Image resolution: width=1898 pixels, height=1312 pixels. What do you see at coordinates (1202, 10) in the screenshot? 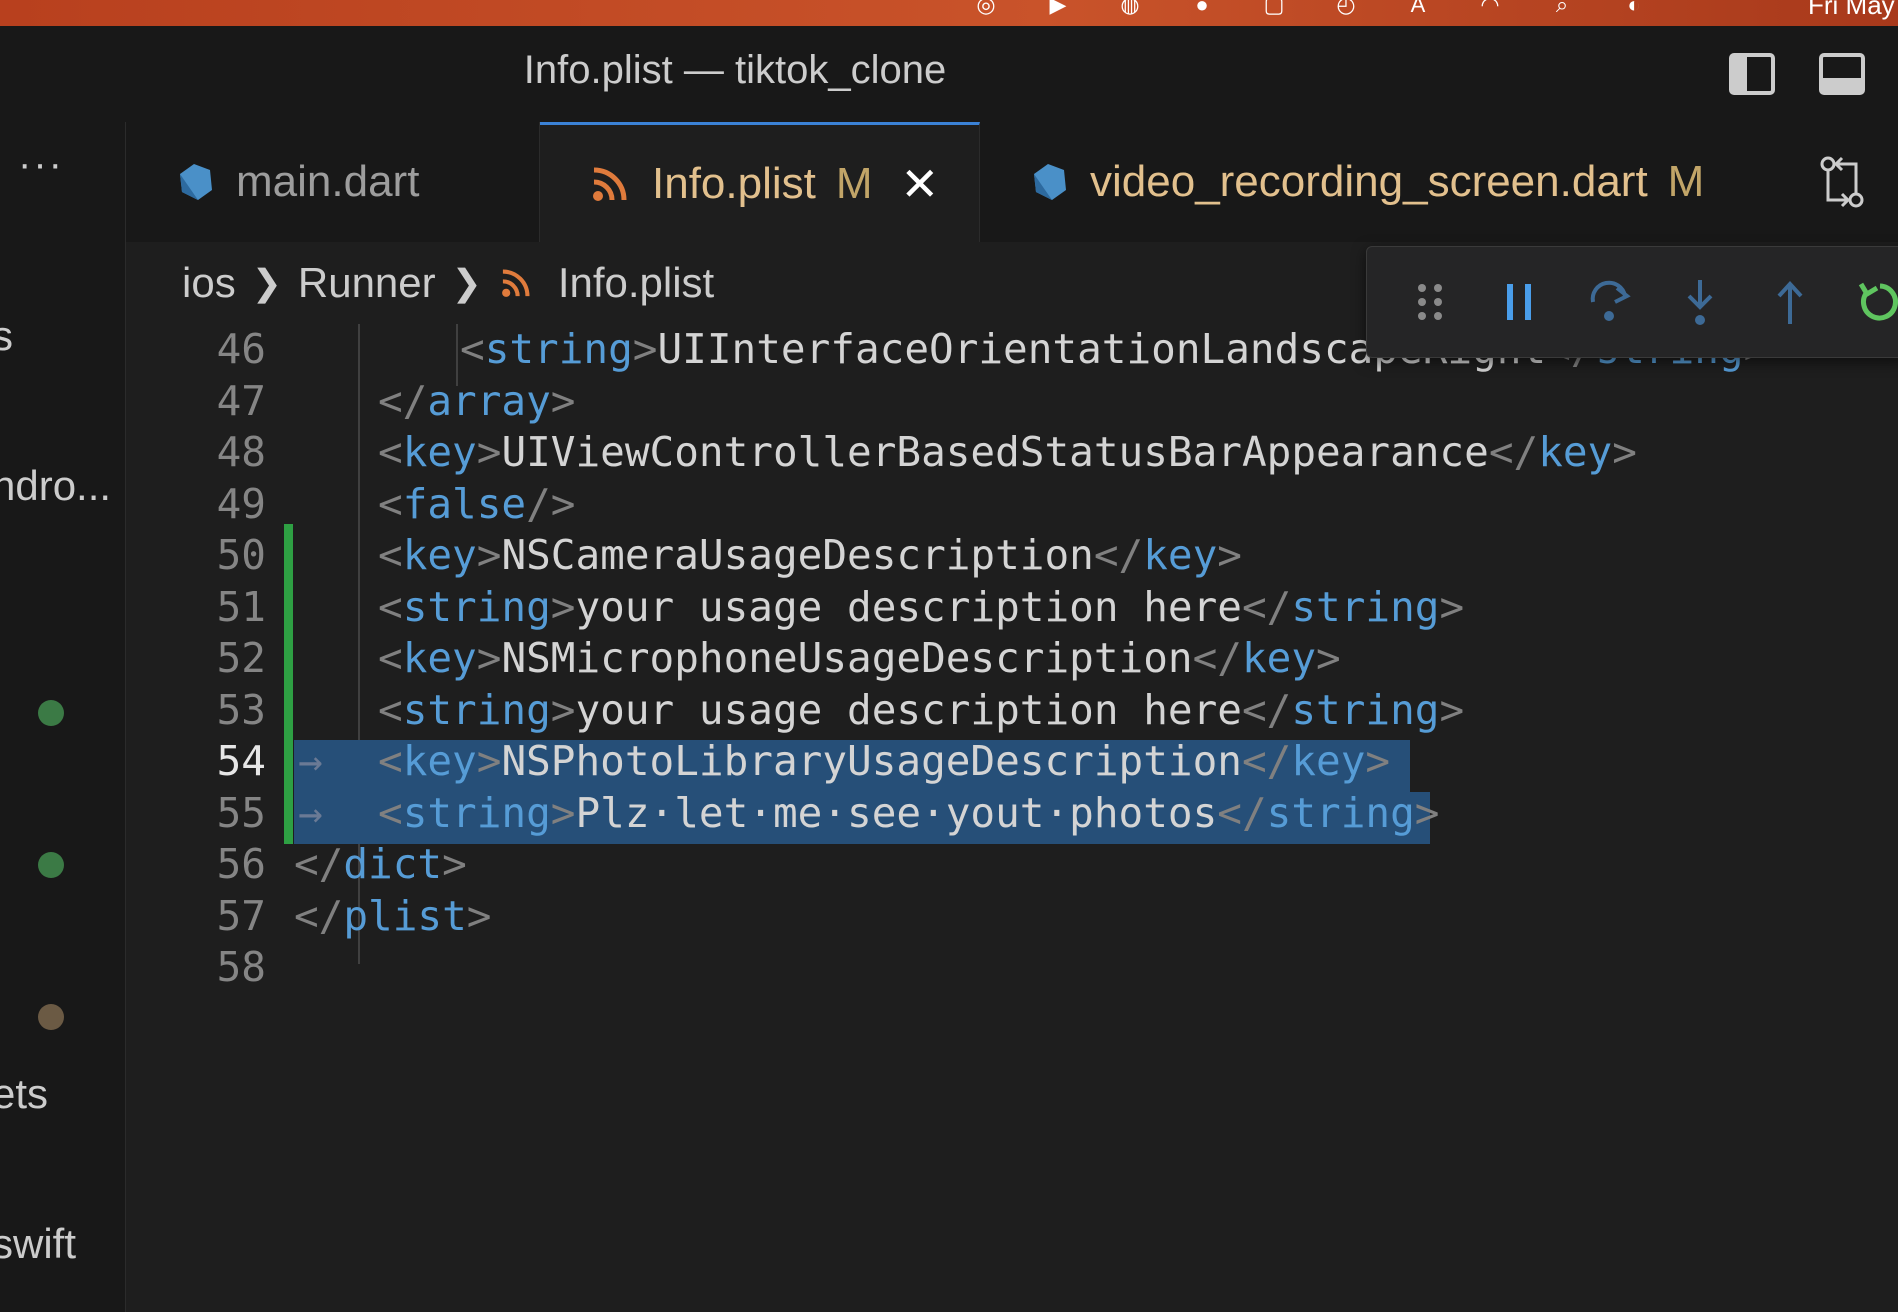
I see `notification-icon: ●` at bounding box center [1202, 10].